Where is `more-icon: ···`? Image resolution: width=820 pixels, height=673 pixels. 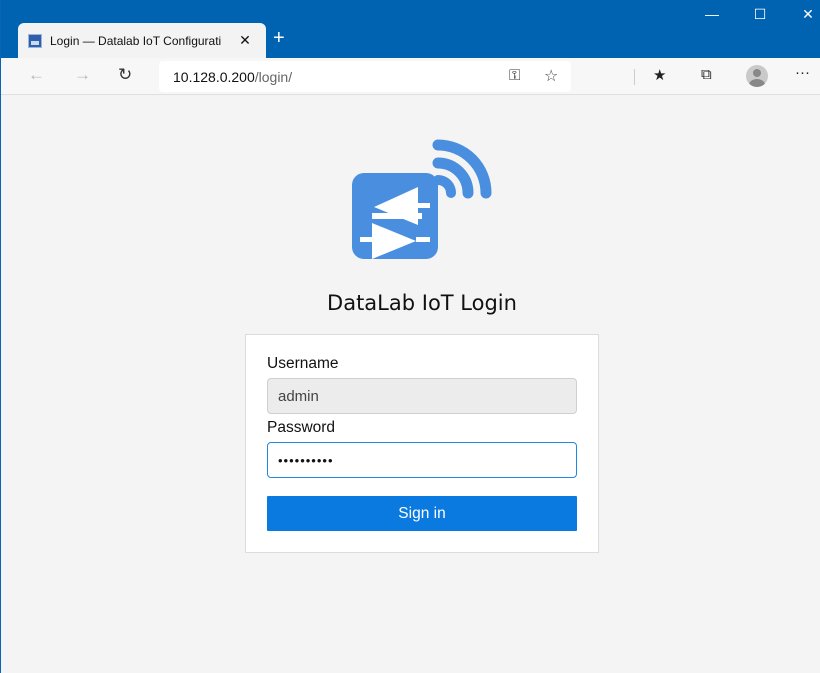
more-icon: ··· is located at coordinates (802, 72).